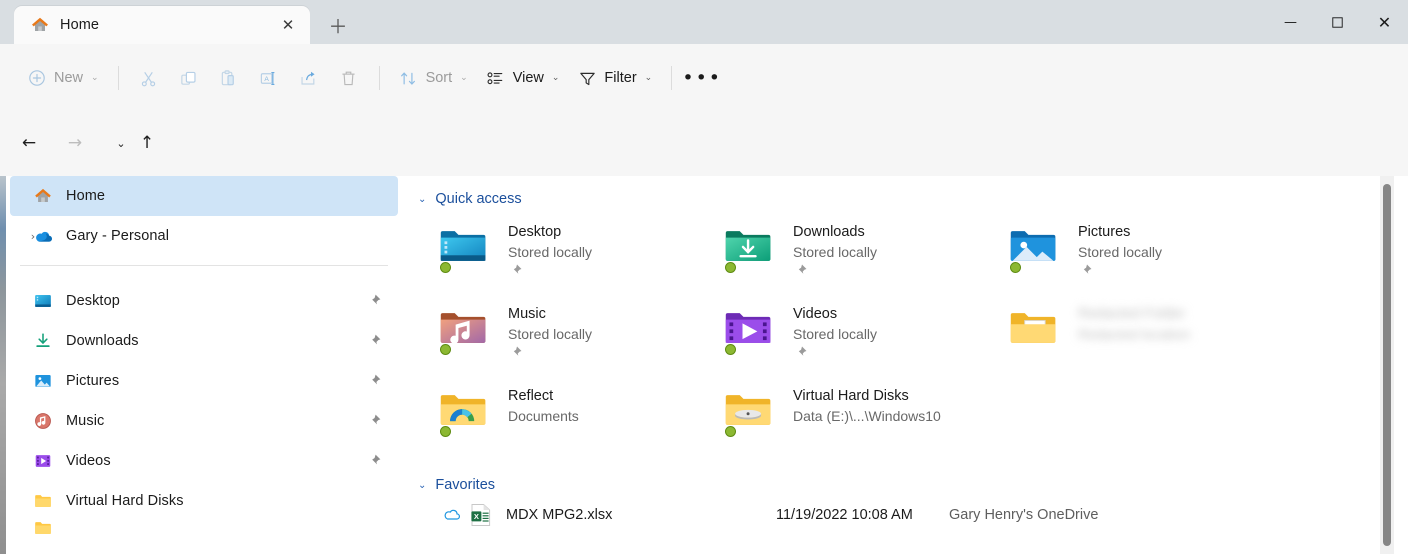 The width and height of the screenshot is (1408, 554). Describe the element at coordinates (204, 501) in the screenshot. I see `sidebar-item-virtual-hard-disks: Virtual Hard Disks` at that location.